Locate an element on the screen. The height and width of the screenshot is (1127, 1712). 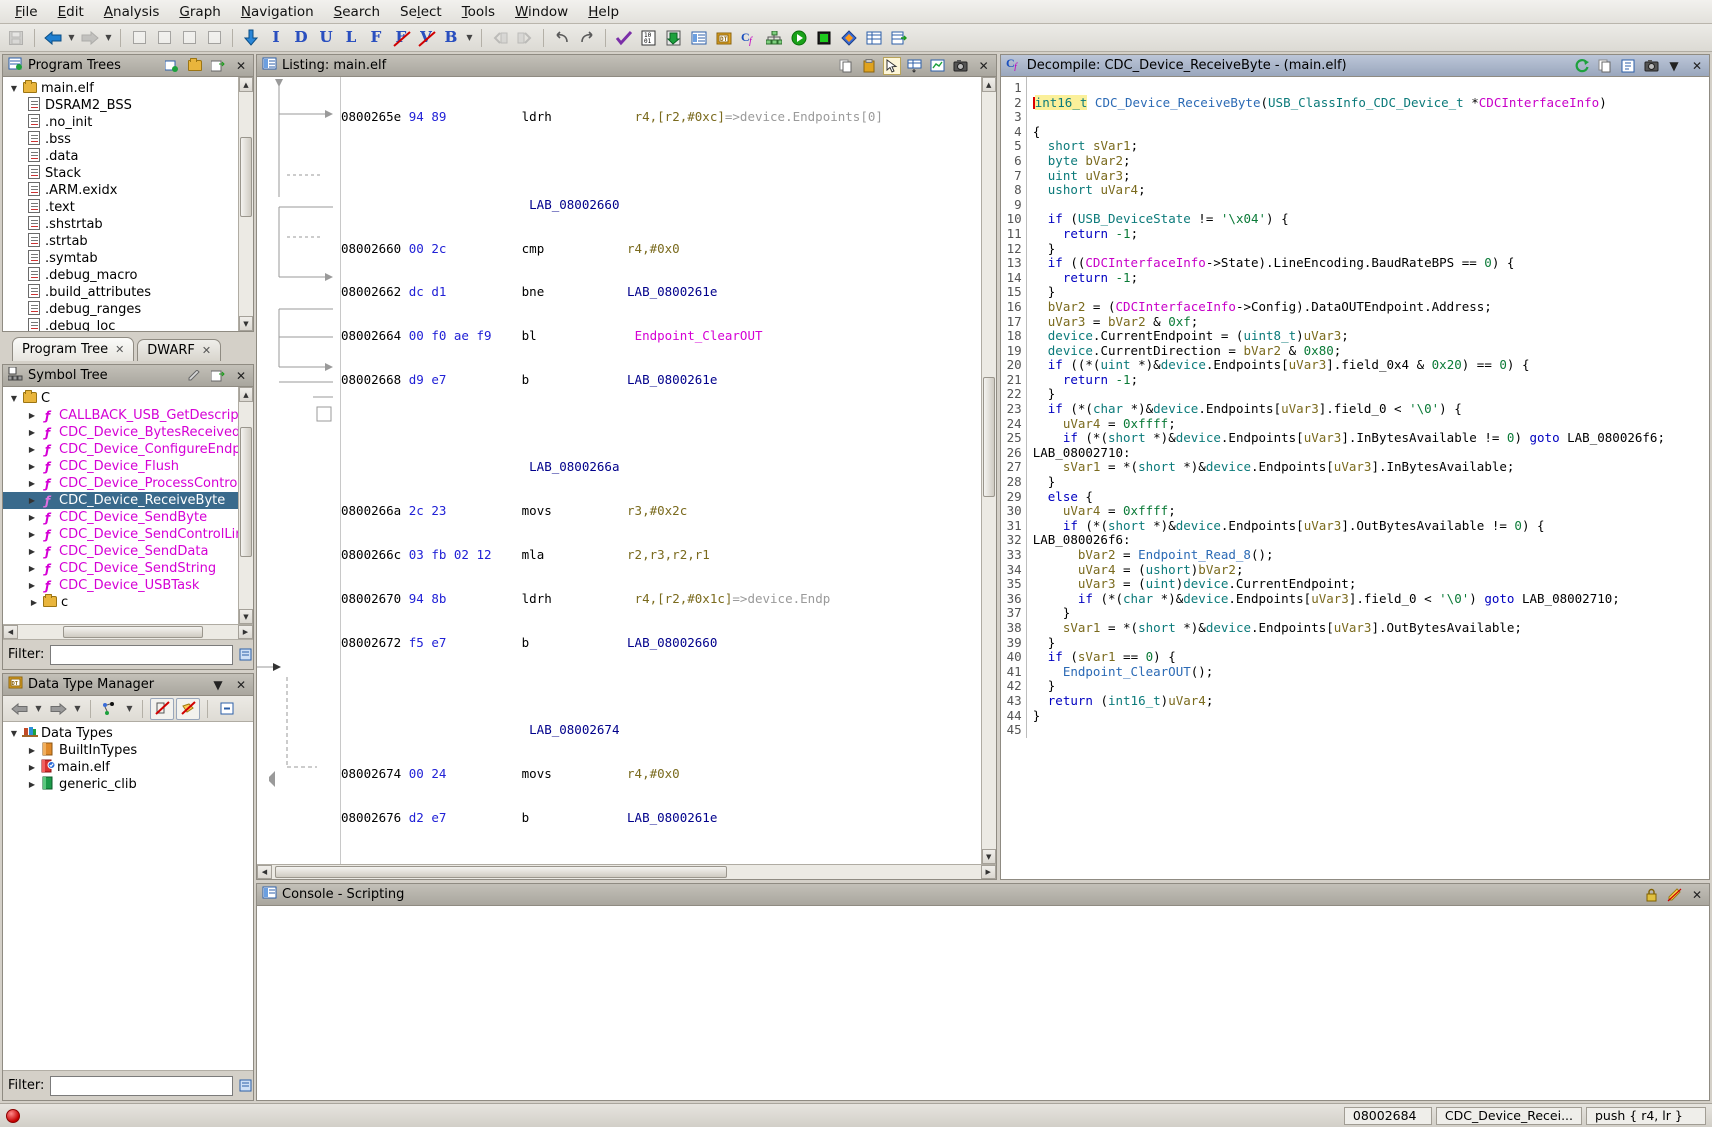
code-token: (); is located at coordinates (1202, 671).